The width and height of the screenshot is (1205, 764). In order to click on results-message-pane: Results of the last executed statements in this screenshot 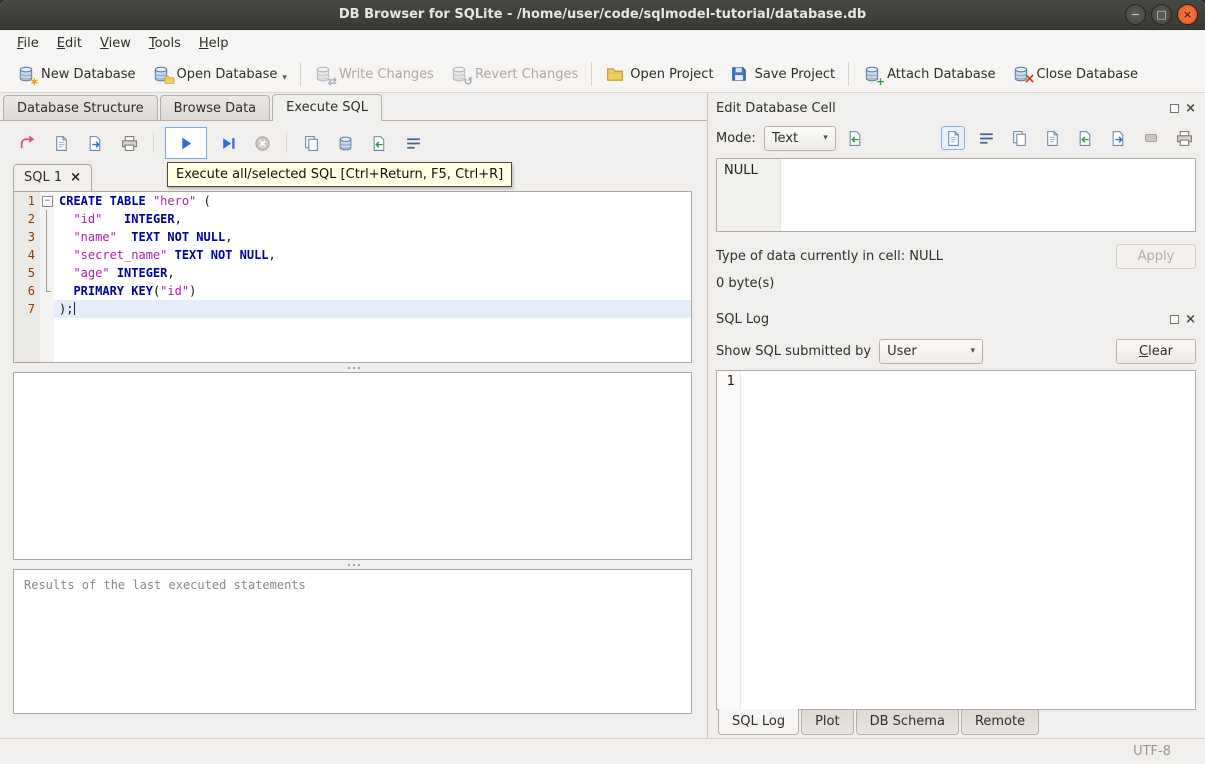, I will do `click(352, 641)`.